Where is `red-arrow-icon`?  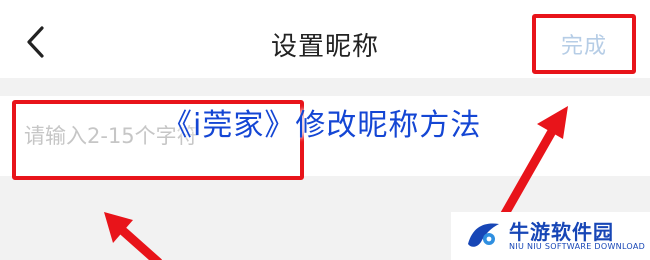 red-arrow-icon is located at coordinates (133, 236).